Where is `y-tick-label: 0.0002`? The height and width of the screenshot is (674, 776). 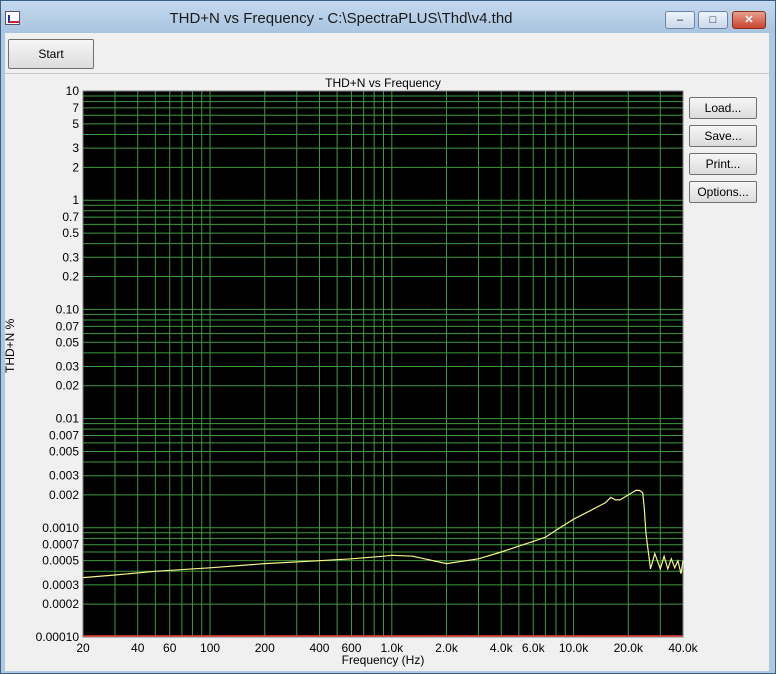 y-tick-label: 0.0002 is located at coordinates (60, 604).